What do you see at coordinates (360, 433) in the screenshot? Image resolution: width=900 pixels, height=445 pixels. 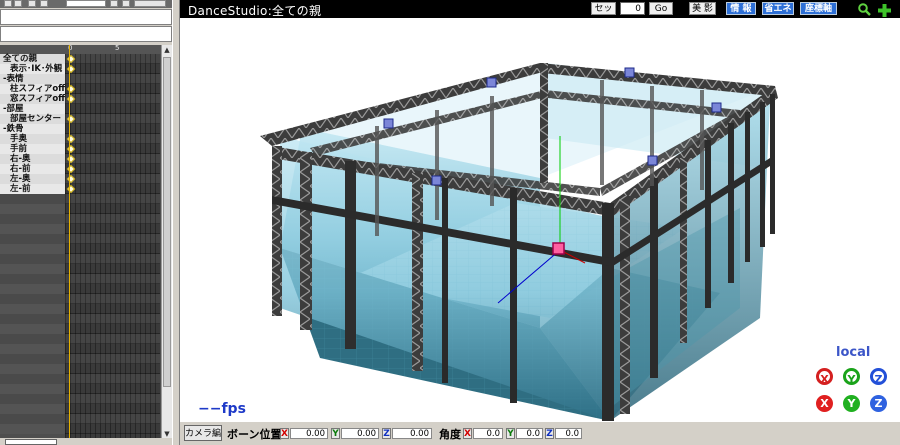 I see `pos-y-field: 0.00` at bounding box center [360, 433].